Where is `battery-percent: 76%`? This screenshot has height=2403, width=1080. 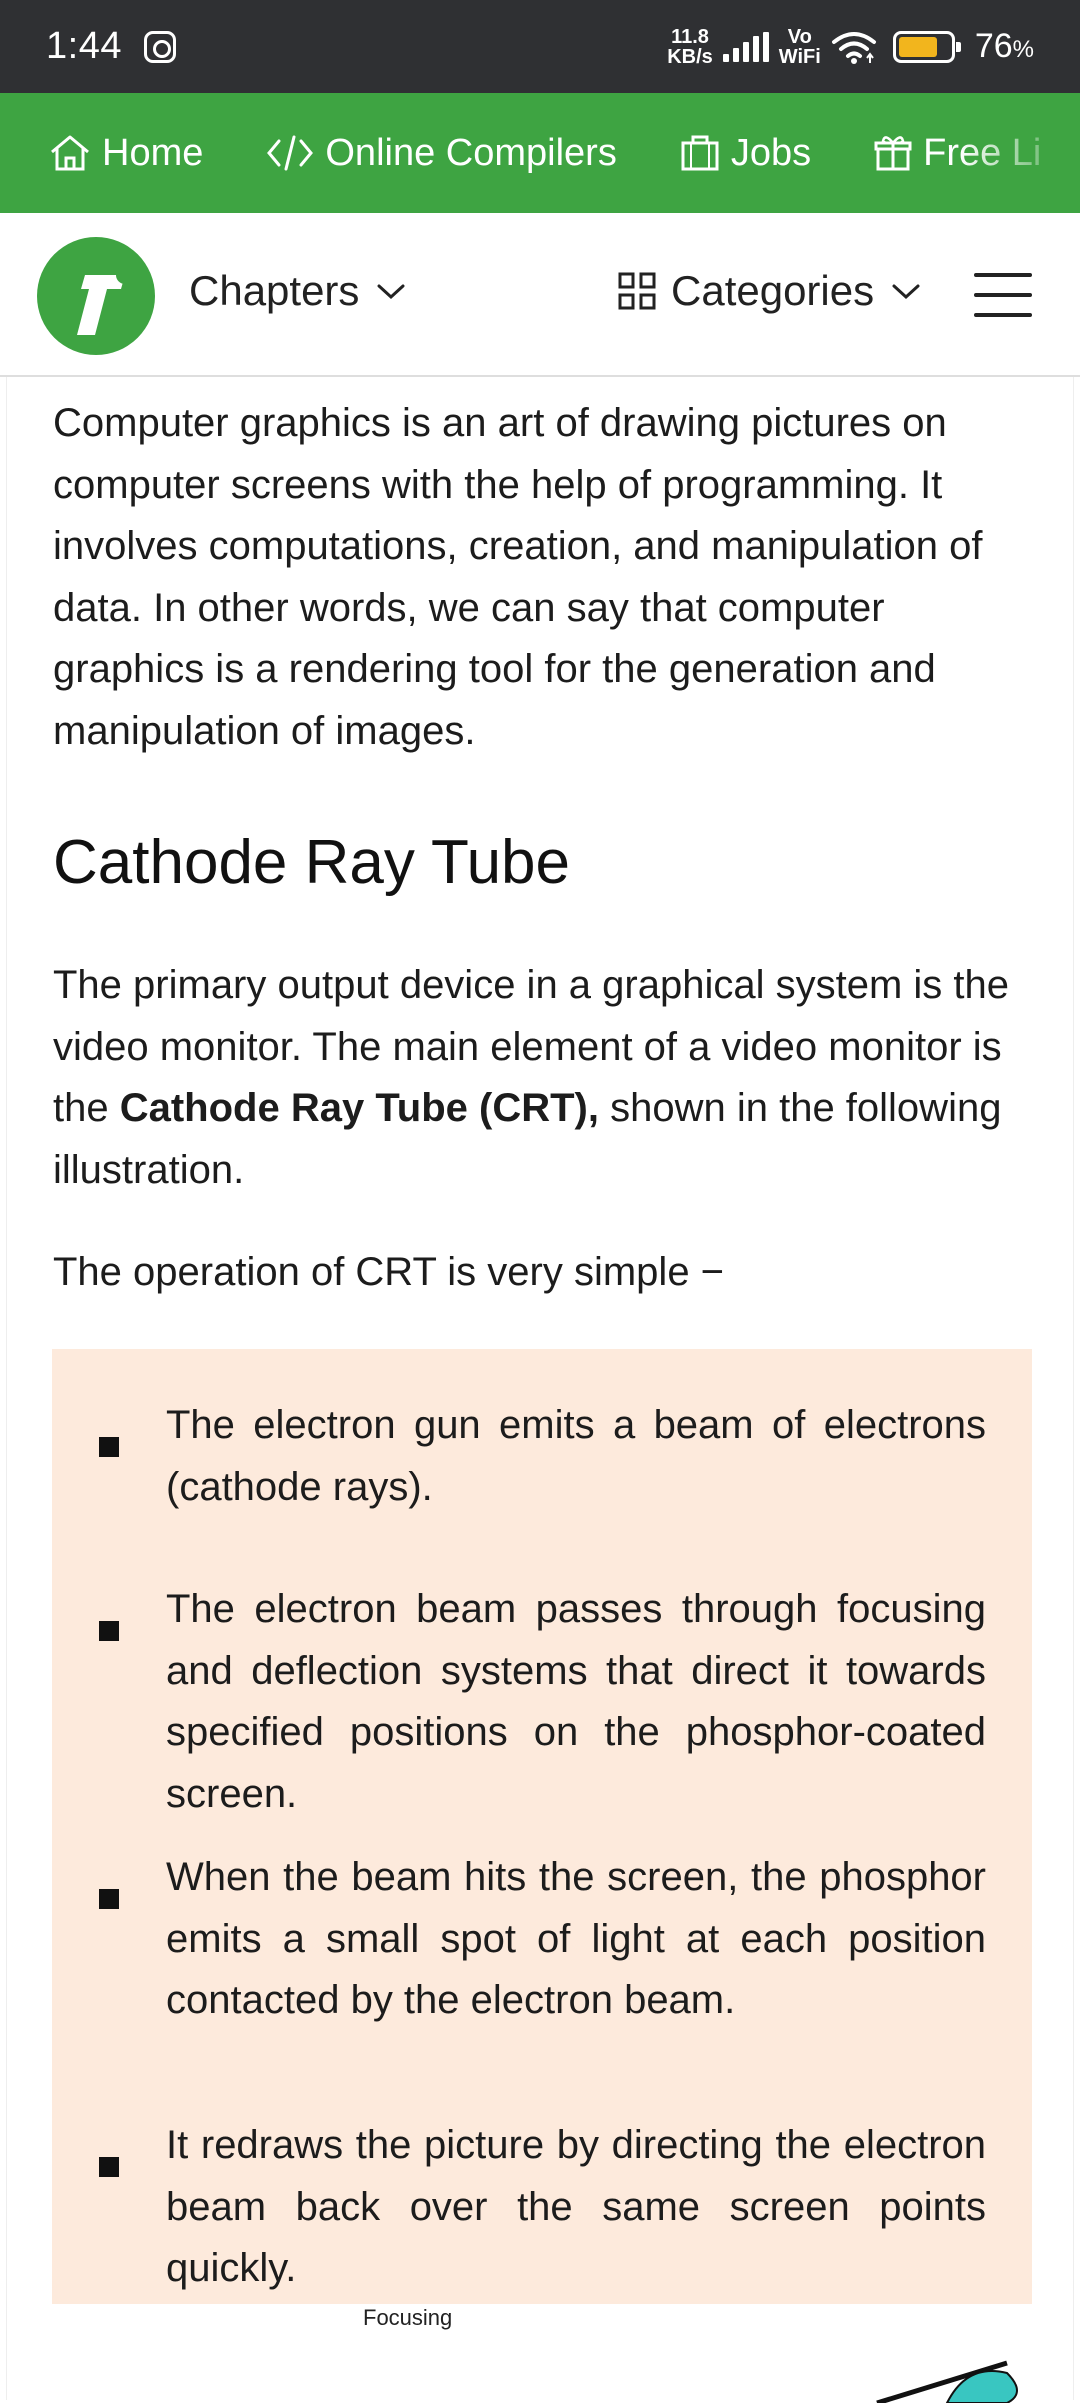 battery-percent: 76% is located at coordinates (1004, 46).